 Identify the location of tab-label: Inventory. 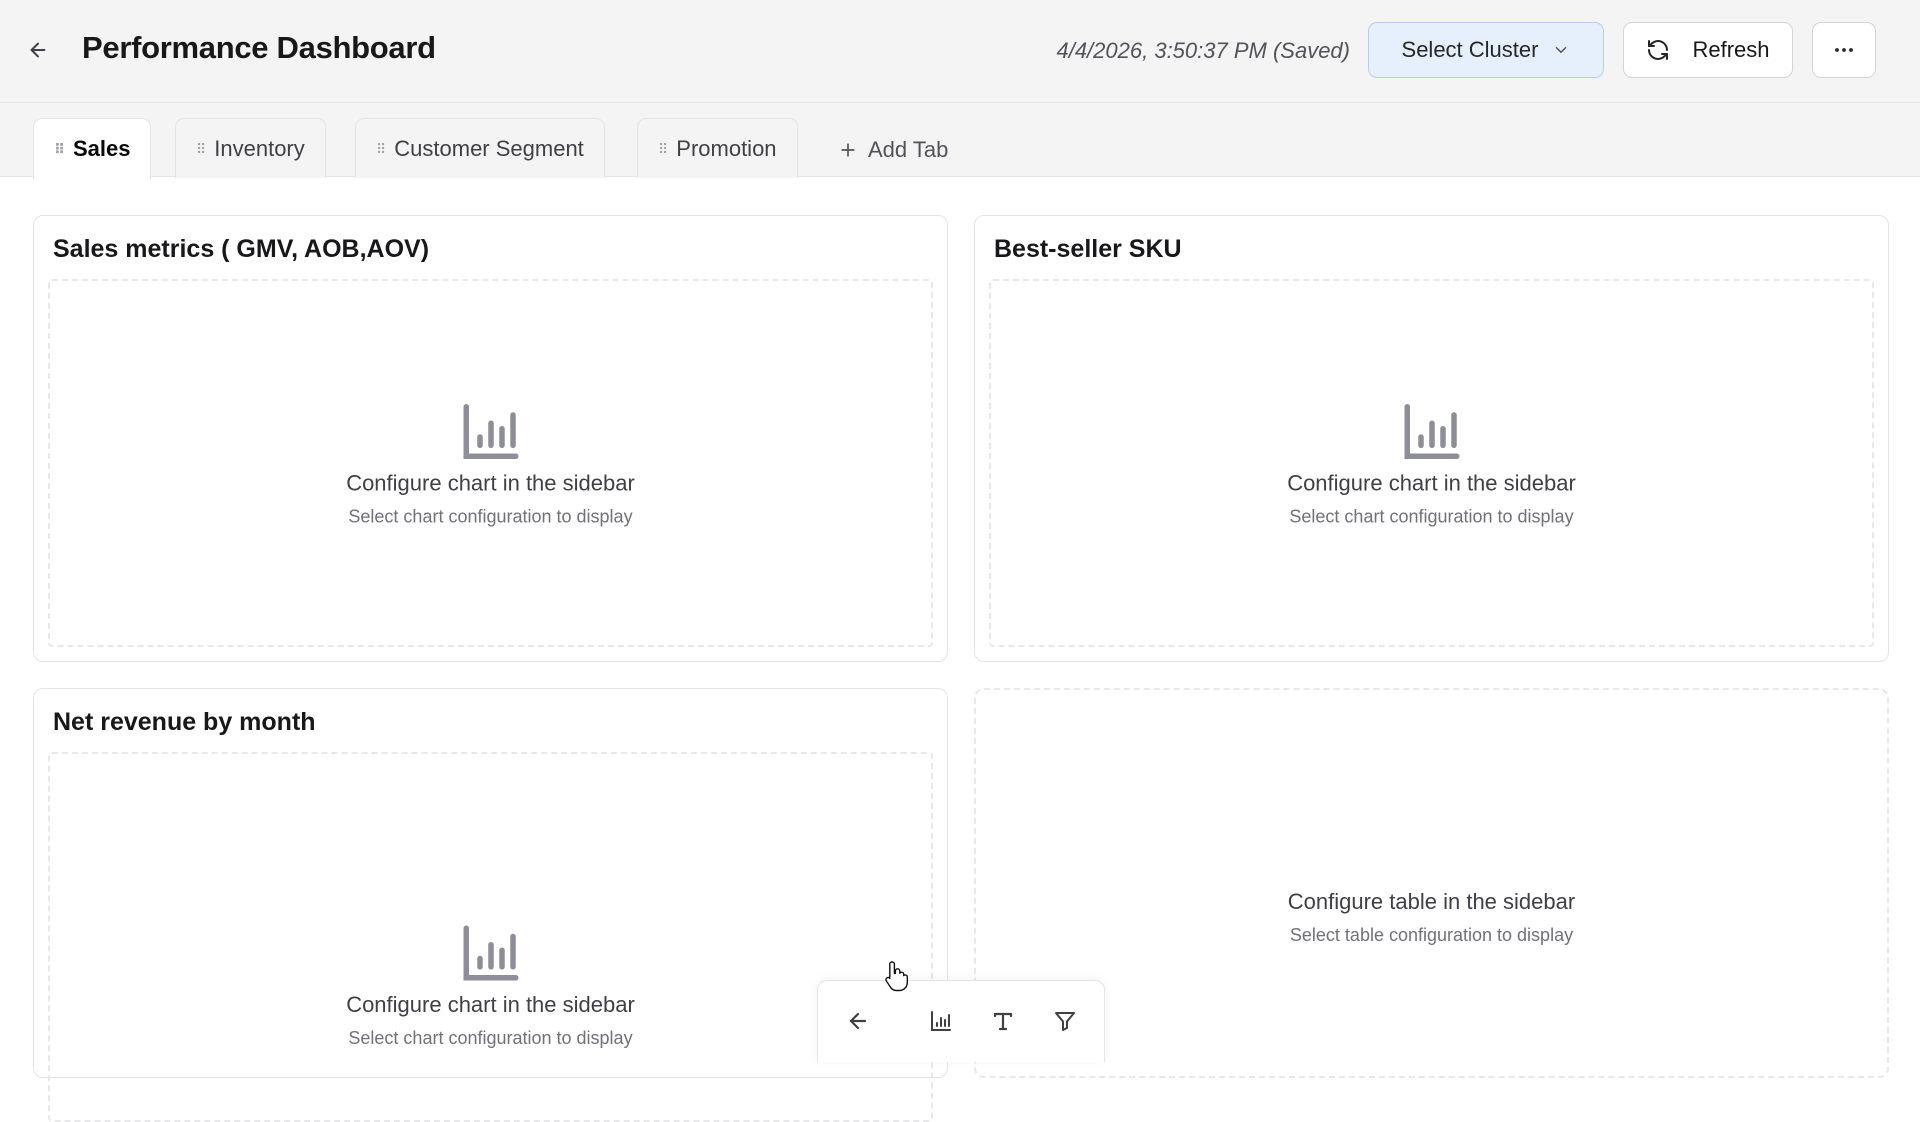
(259, 148).